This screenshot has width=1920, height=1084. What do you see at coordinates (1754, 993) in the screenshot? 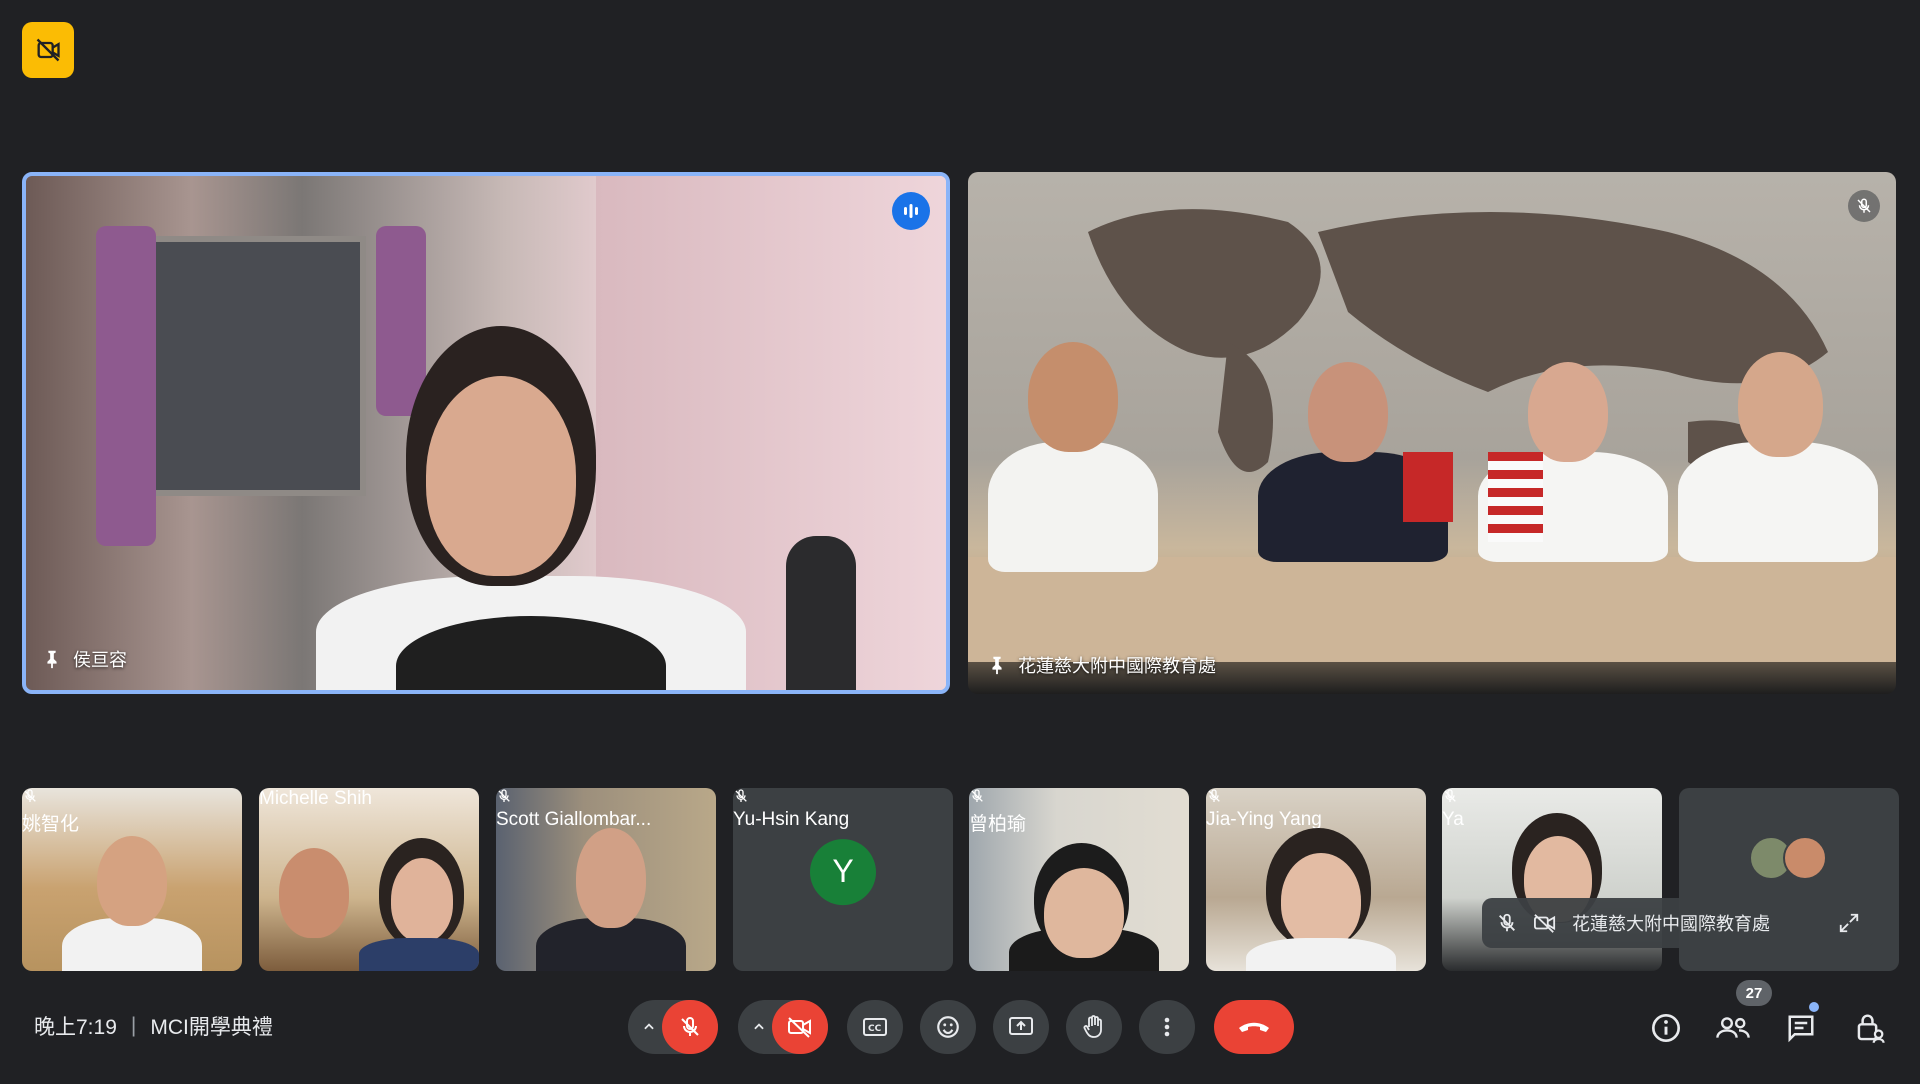
I see `participant-count-badge: 27` at bounding box center [1754, 993].